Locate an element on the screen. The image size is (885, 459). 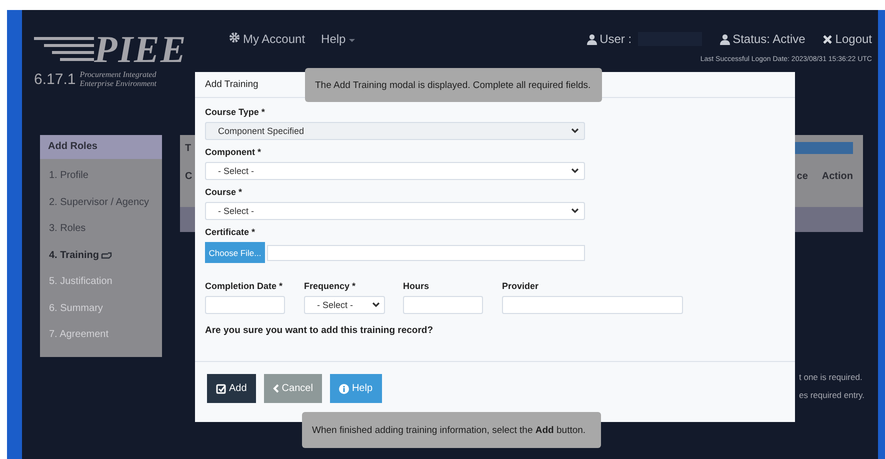
sidebar-title: Add Roles is located at coordinates (101, 147).